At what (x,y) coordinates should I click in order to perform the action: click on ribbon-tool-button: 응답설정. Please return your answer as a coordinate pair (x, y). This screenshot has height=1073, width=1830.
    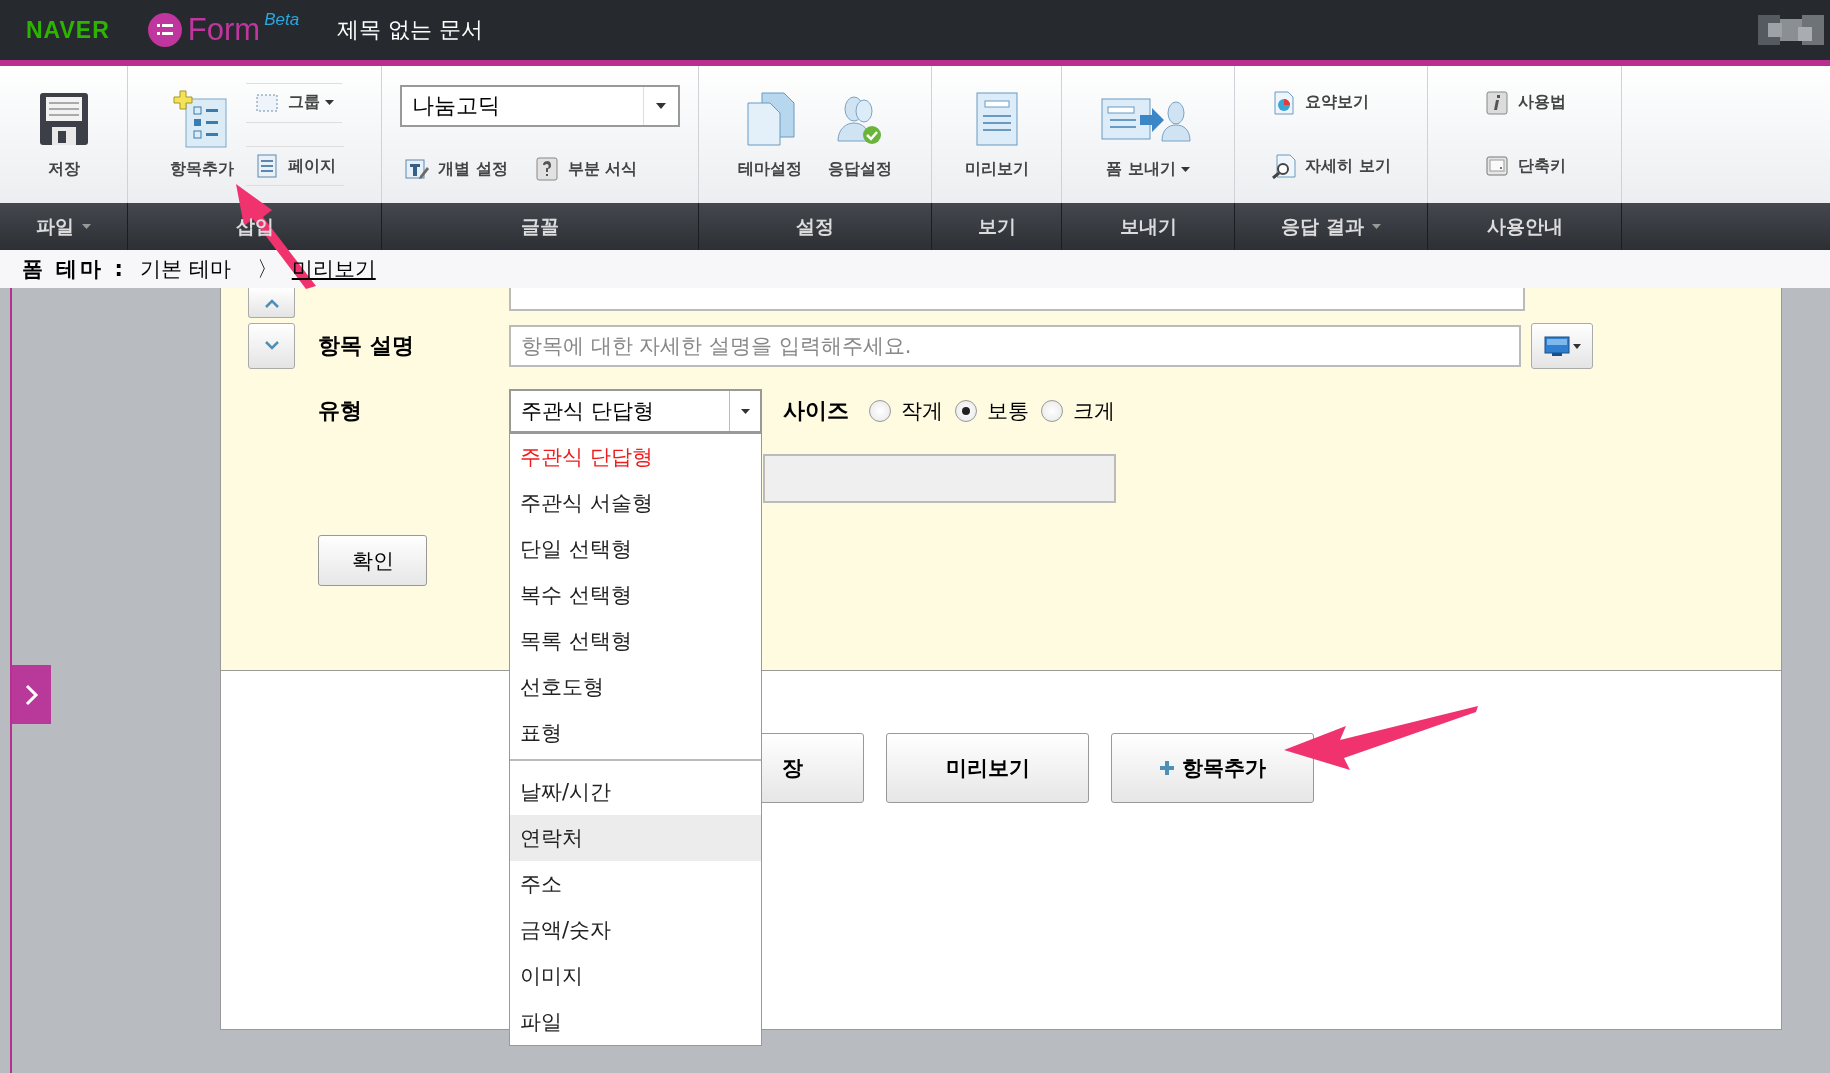
    Looking at the image, I should click on (860, 134).